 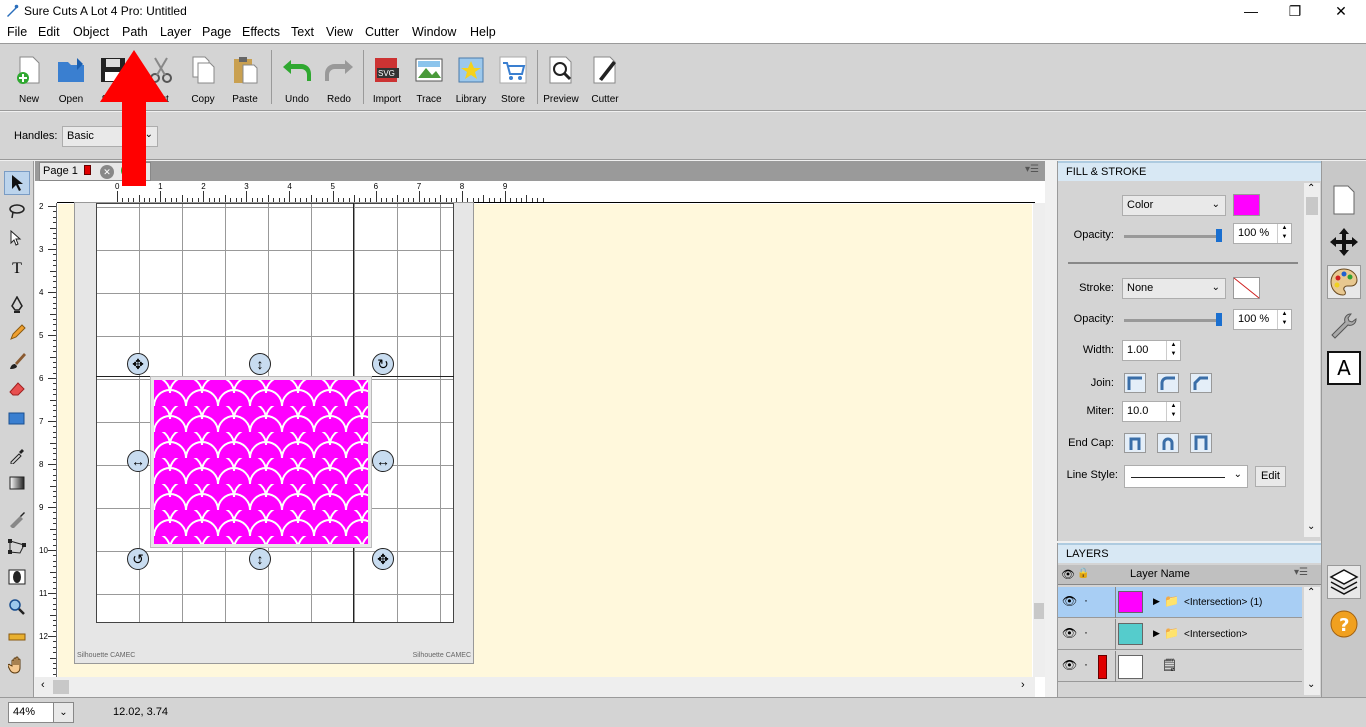 I want to click on scroll-left-icon: ‹, so click(x=43, y=685).